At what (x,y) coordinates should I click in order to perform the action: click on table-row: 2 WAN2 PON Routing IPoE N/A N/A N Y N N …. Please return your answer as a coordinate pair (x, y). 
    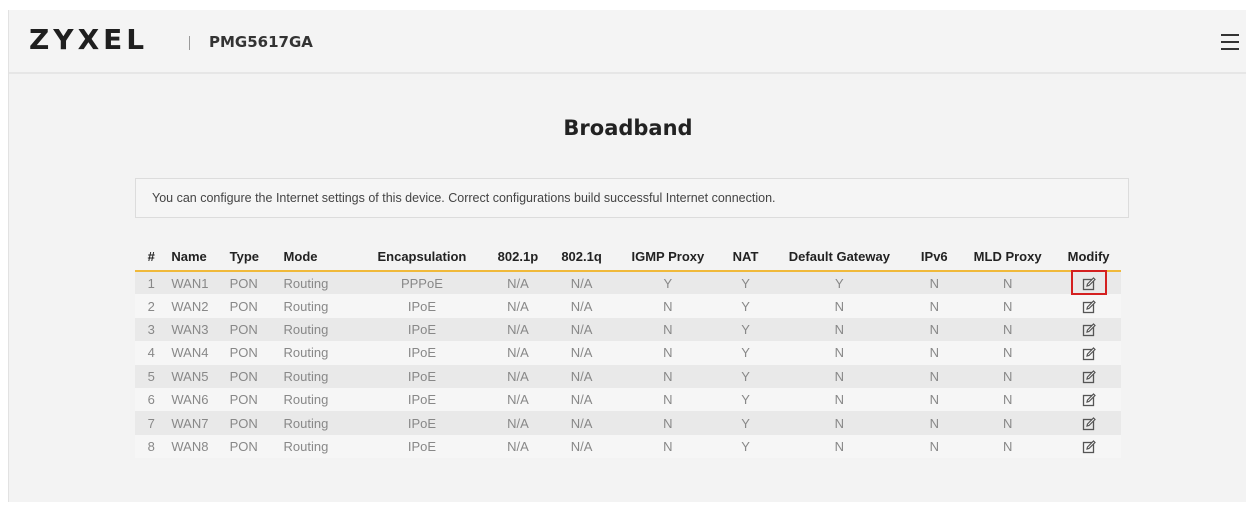
    Looking at the image, I should click on (628, 306).